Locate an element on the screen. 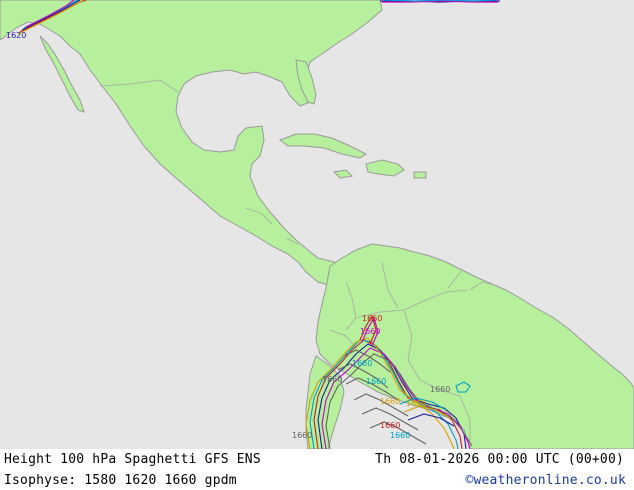 Image resolution: width=634 pixels, height=490 pixels. chart-title: Height 100 hPa Spaghetti GFS ENS is located at coordinates (132, 459).